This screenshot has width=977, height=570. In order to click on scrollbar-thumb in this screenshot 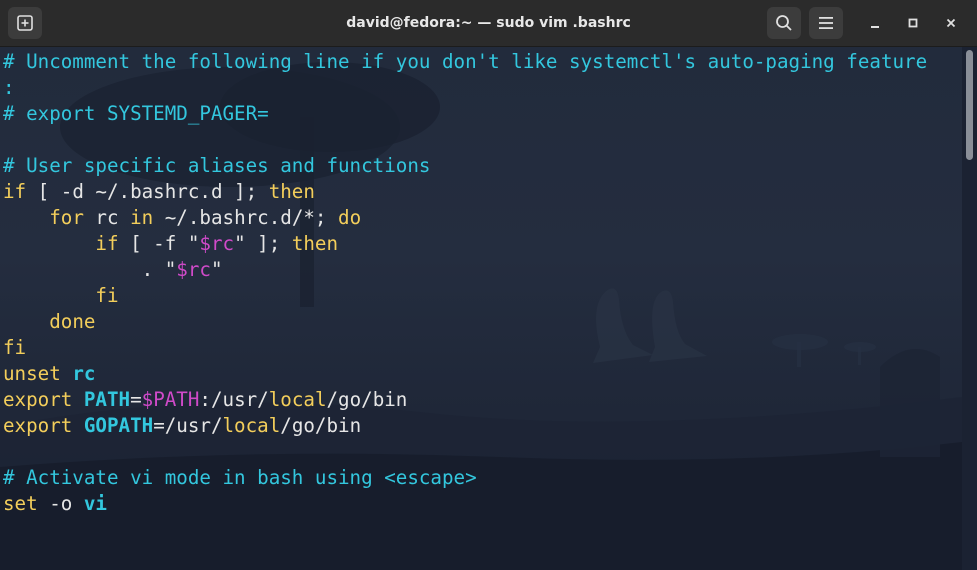, I will do `click(969, 105)`.